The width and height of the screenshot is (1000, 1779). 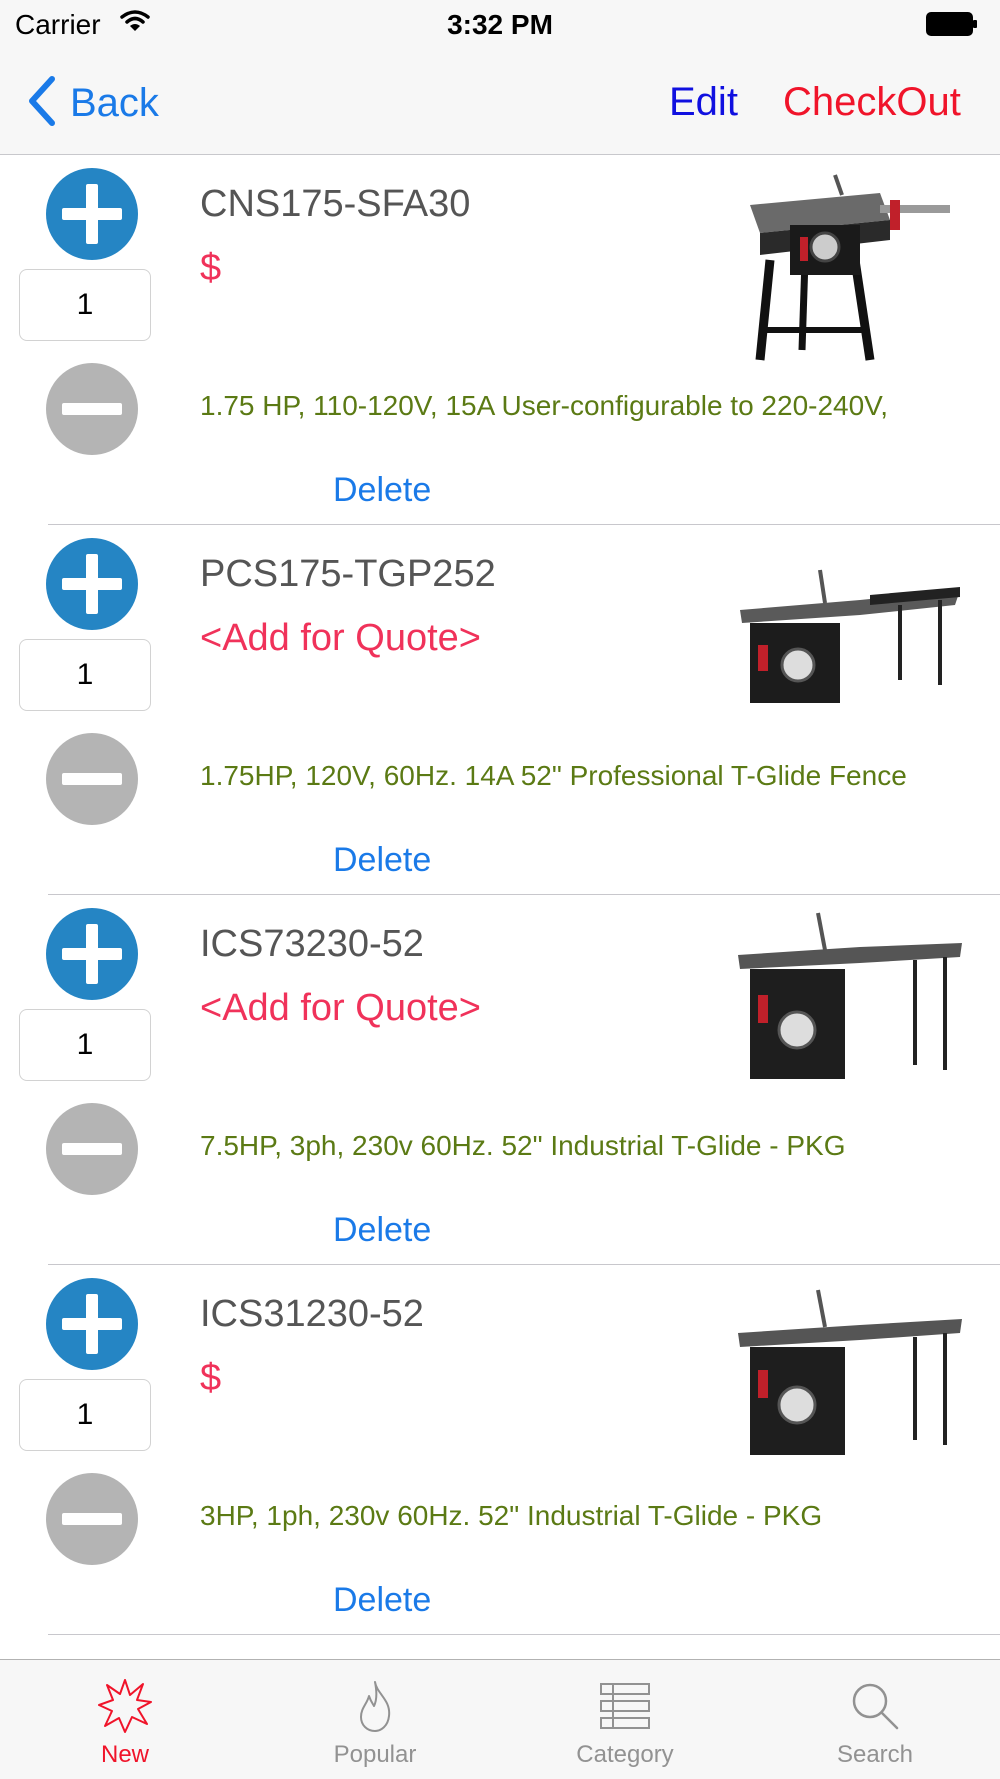 What do you see at coordinates (703, 102) in the screenshot?
I see `edit-button: Edit` at bounding box center [703, 102].